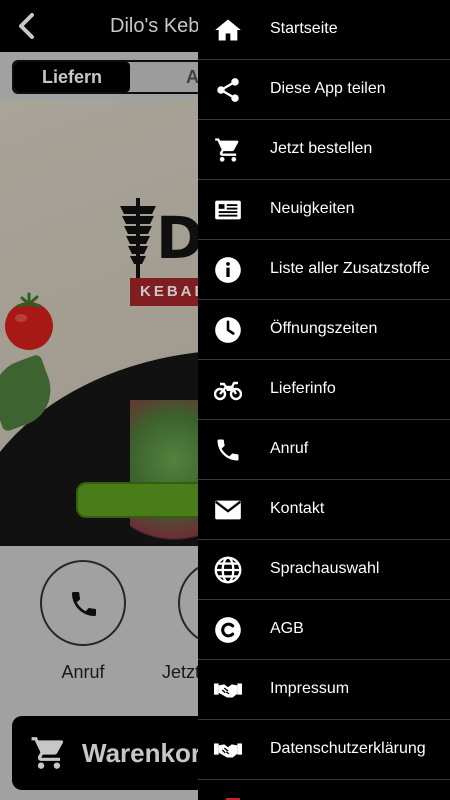 This screenshot has width=450, height=800. Describe the element at coordinates (228, 391) in the screenshot. I see `motorbike-icon` at that location.